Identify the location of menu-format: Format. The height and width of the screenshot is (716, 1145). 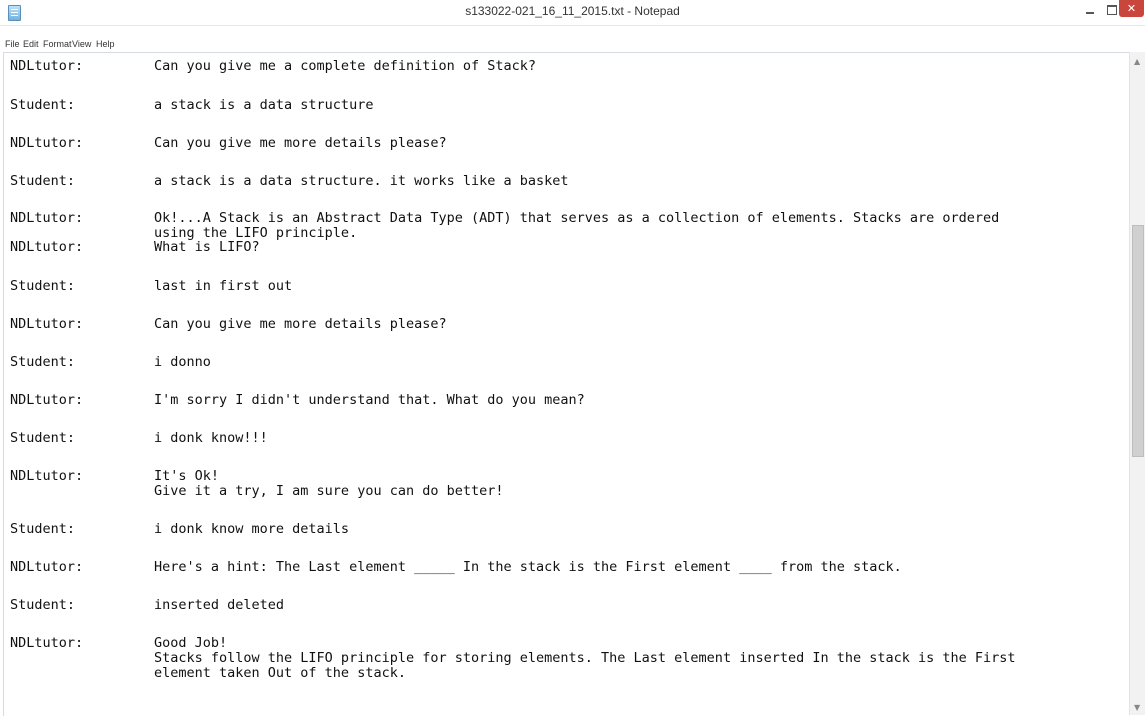
(57, 44).